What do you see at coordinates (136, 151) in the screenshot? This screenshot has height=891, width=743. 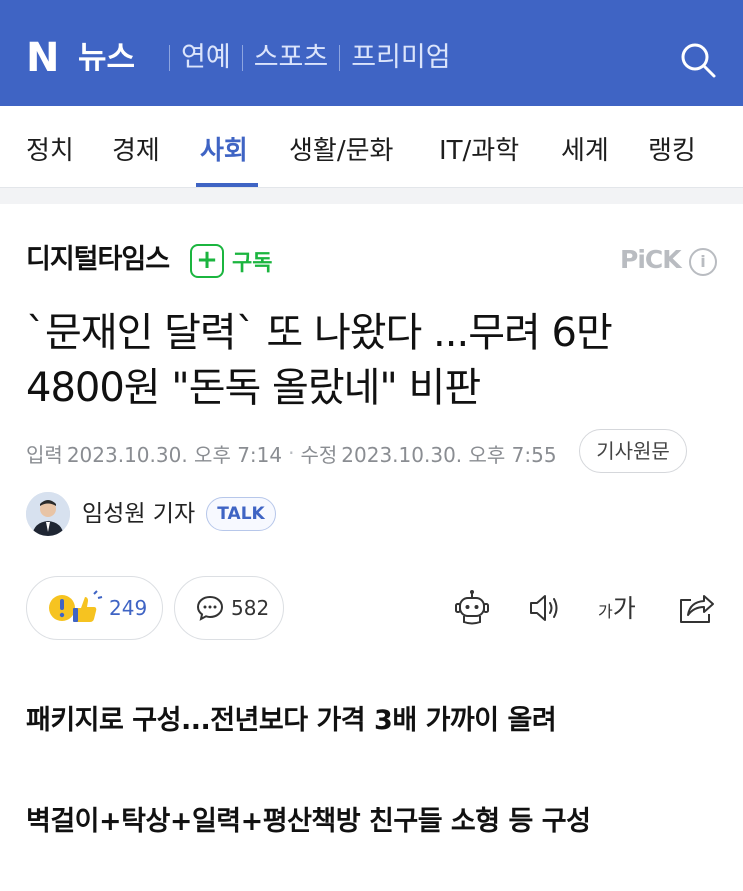 I see `tab-economy: 경제` at bounding box center [136, 151].